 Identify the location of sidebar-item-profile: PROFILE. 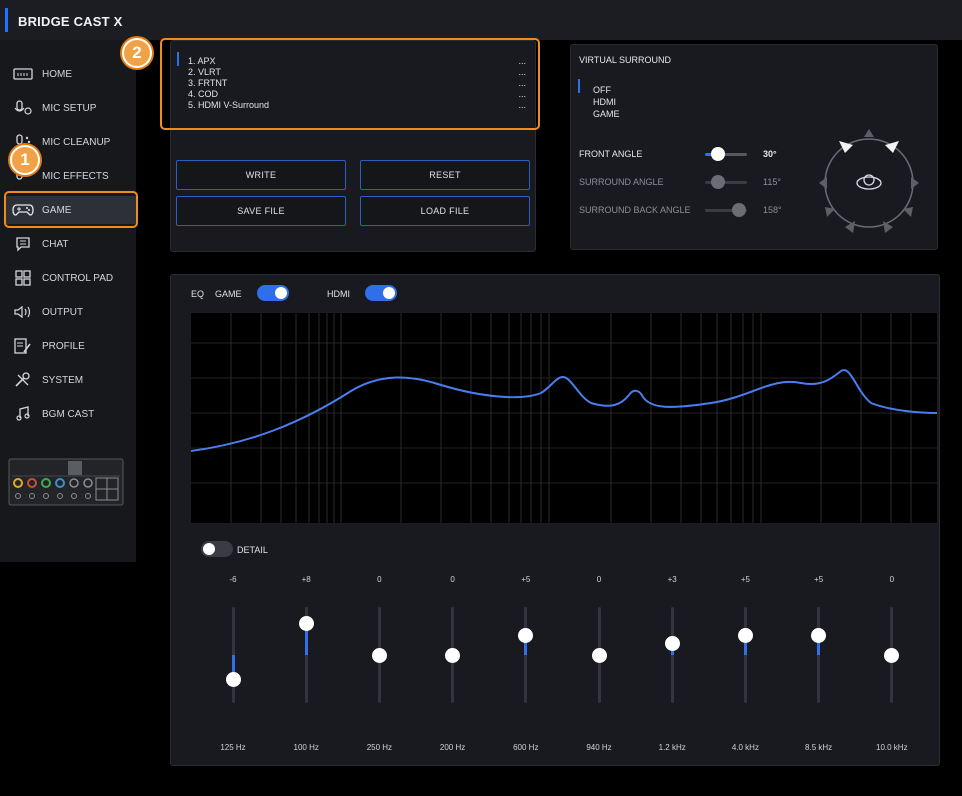
(71, 346).